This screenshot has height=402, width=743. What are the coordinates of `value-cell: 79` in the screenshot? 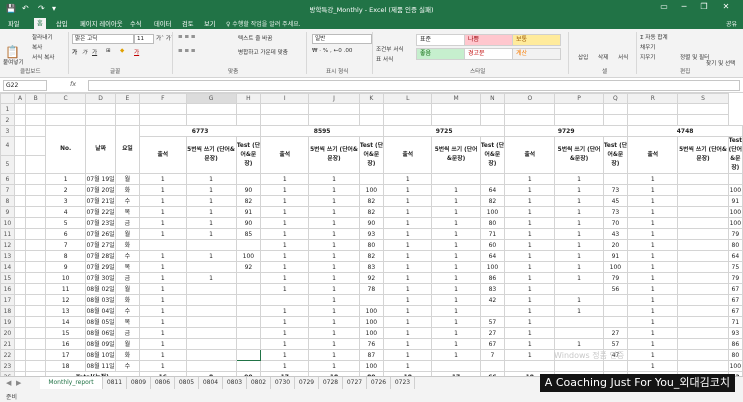 It's located at (615, 278).